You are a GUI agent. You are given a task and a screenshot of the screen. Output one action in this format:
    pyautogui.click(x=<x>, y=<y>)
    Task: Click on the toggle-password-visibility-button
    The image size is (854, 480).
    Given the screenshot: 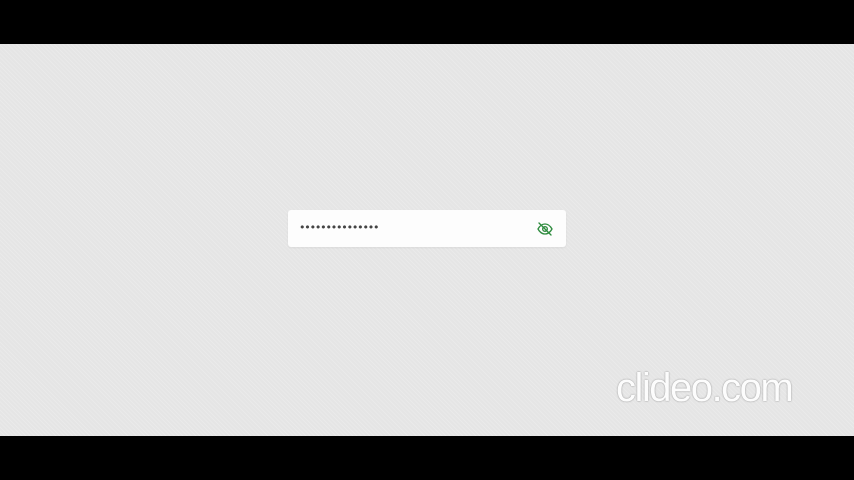 What is the action you would take?
    pyautogui.click(x=545, y=229)
    